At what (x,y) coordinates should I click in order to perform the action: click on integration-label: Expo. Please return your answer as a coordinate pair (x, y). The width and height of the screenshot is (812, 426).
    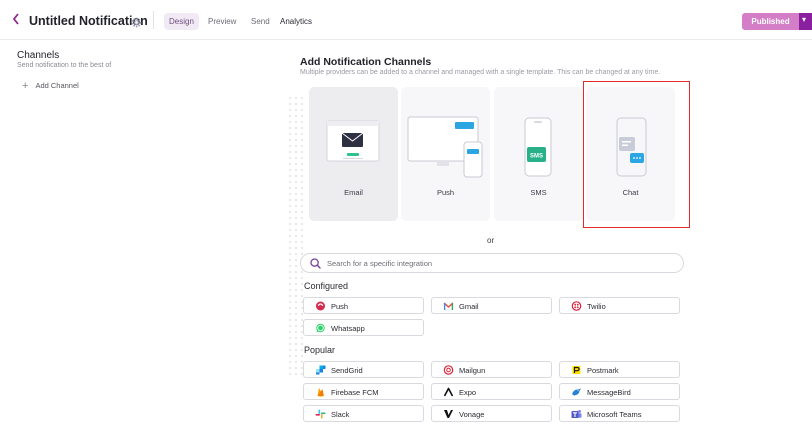
    Looking at the image, I should click on (468, 392).